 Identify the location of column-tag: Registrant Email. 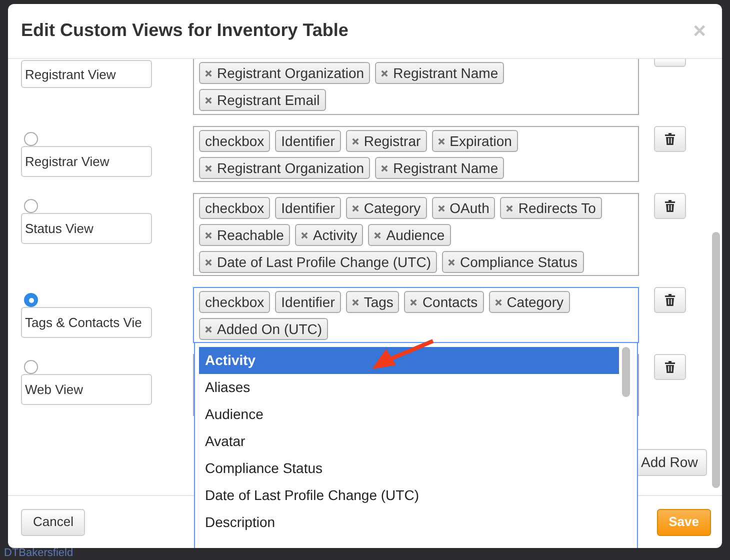
(262, 100).